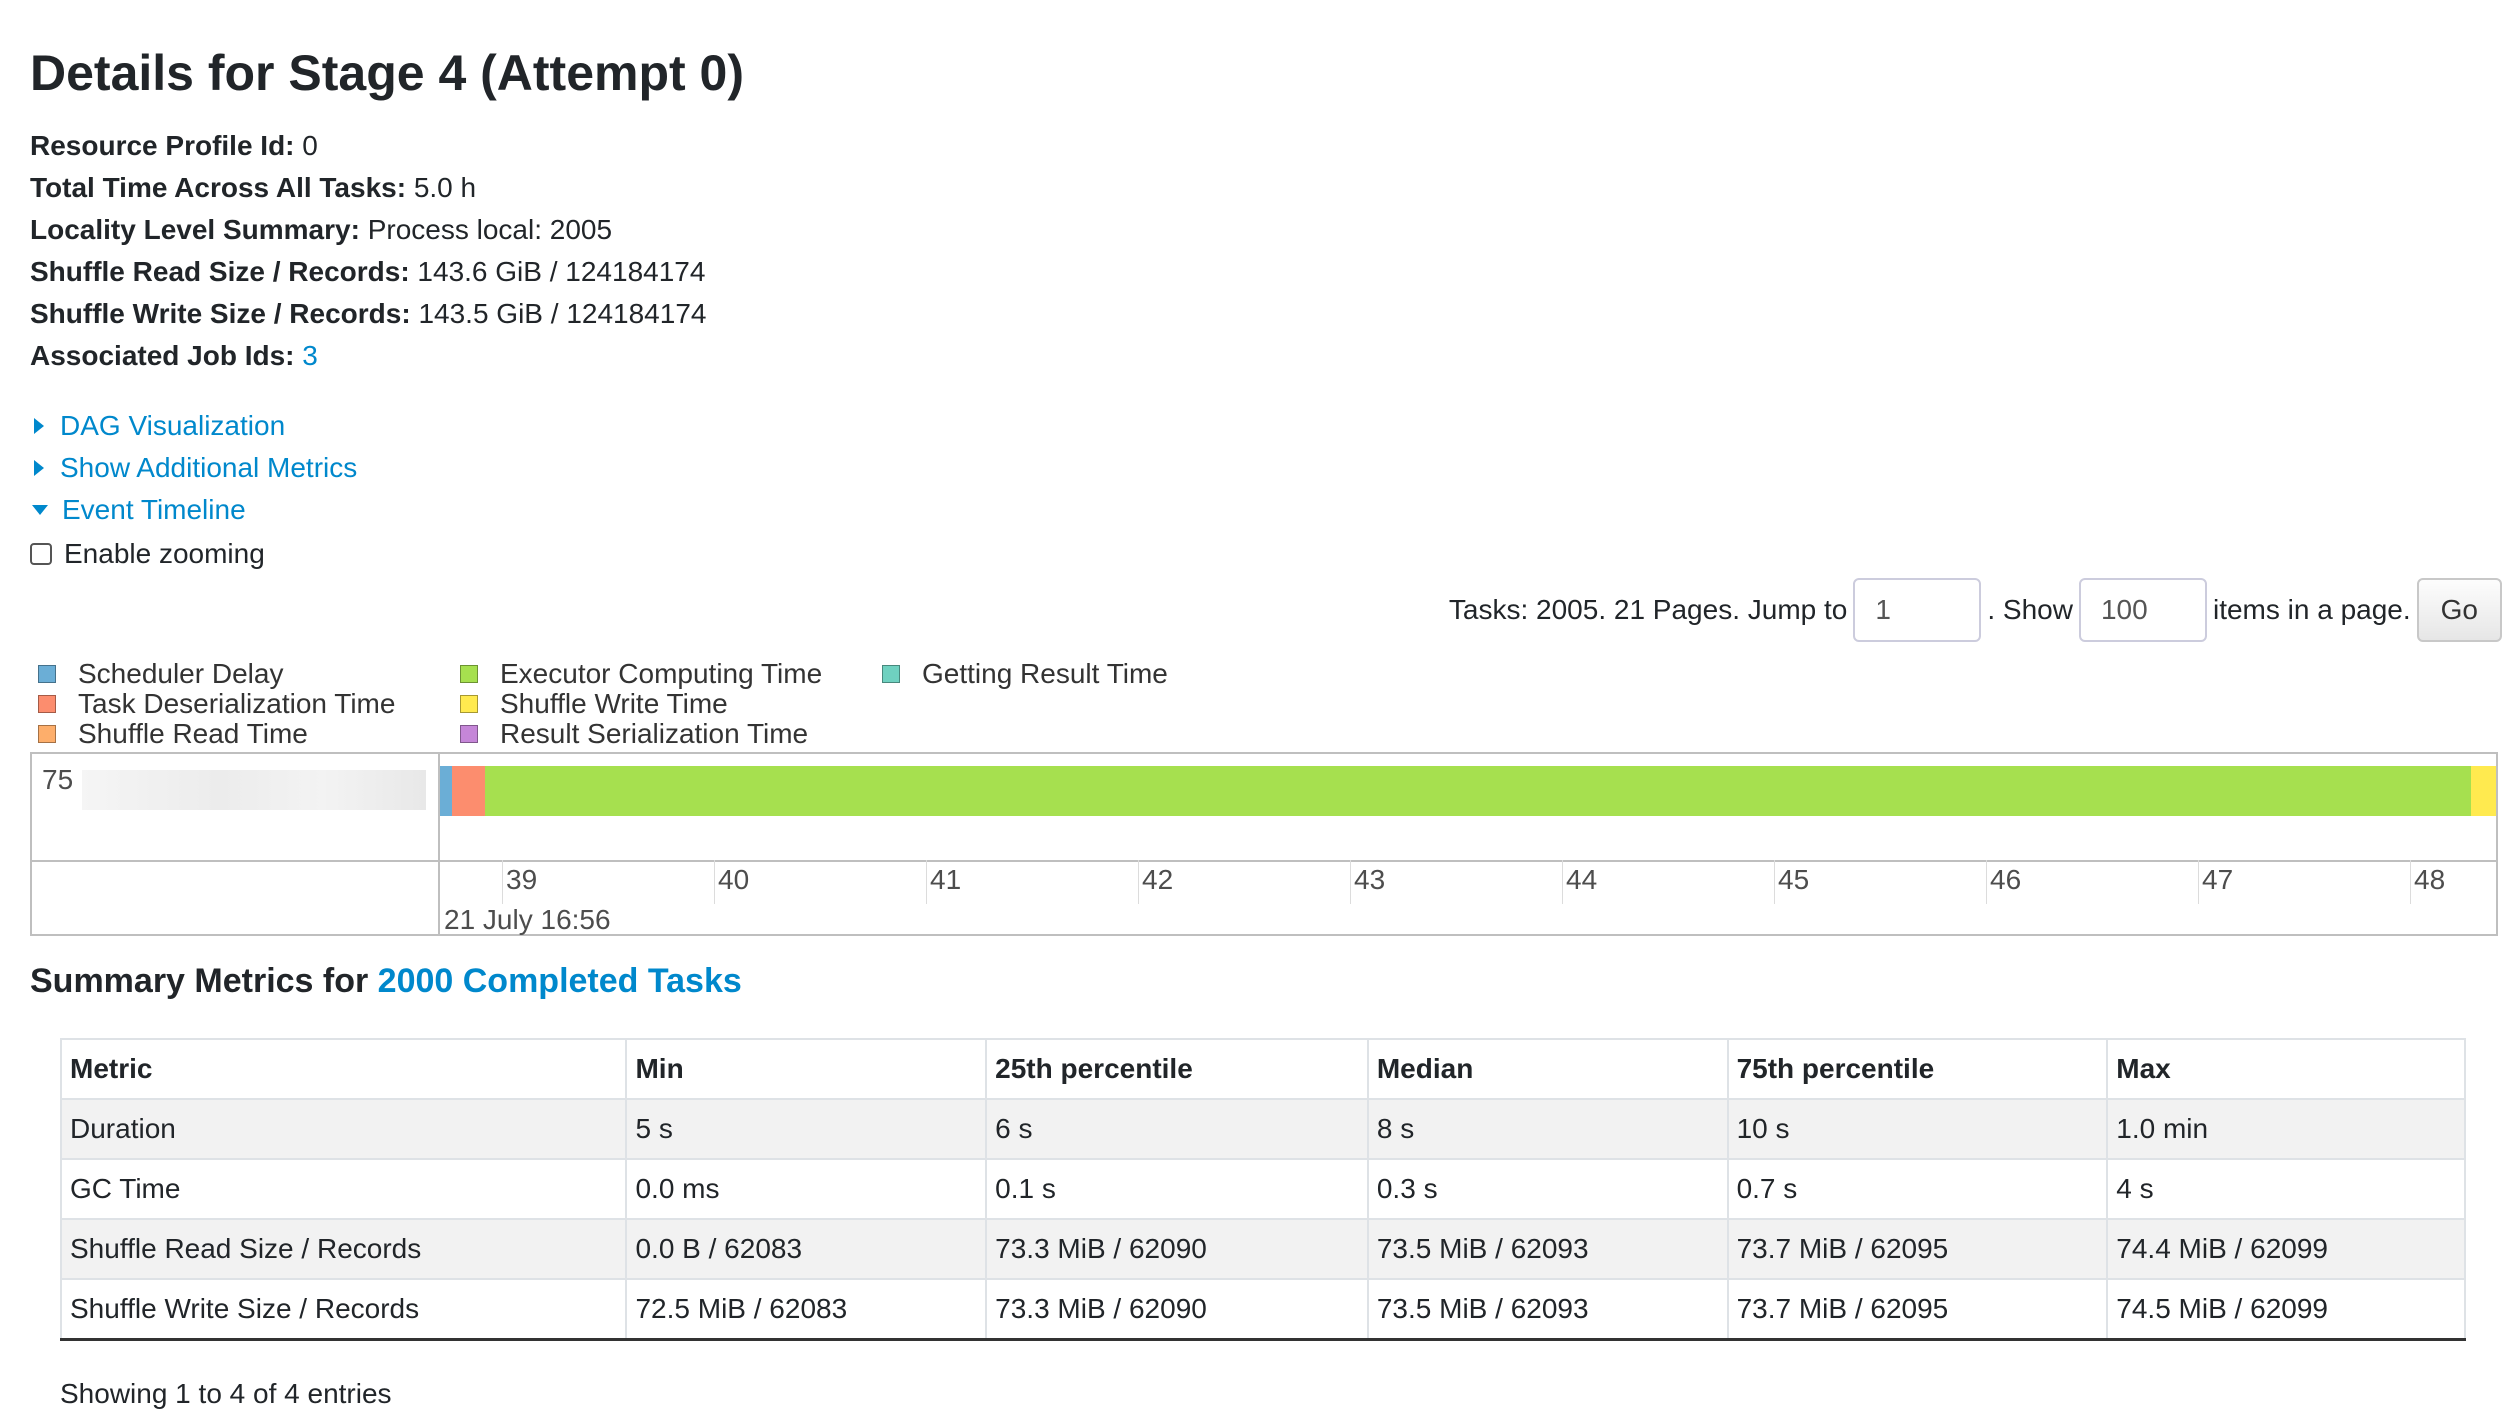 This screenshot has height=1420, width=2516. I want to click on legend-task-deserialization: Task Deserialization Time, so click(216, 704).